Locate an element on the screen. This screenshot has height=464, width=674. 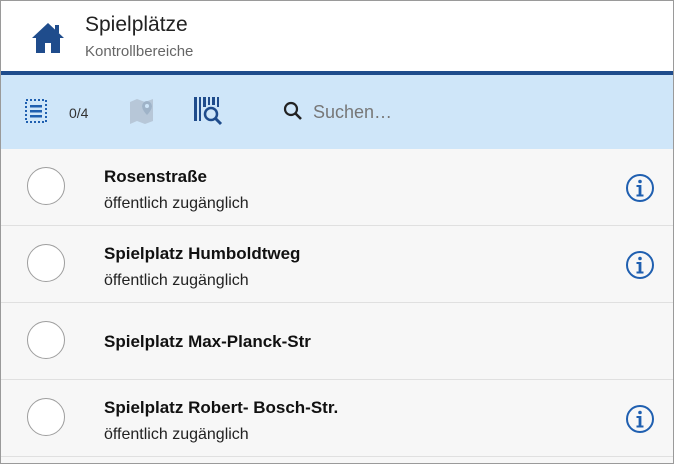
list-select-icon is located at coordinates (36, 111).